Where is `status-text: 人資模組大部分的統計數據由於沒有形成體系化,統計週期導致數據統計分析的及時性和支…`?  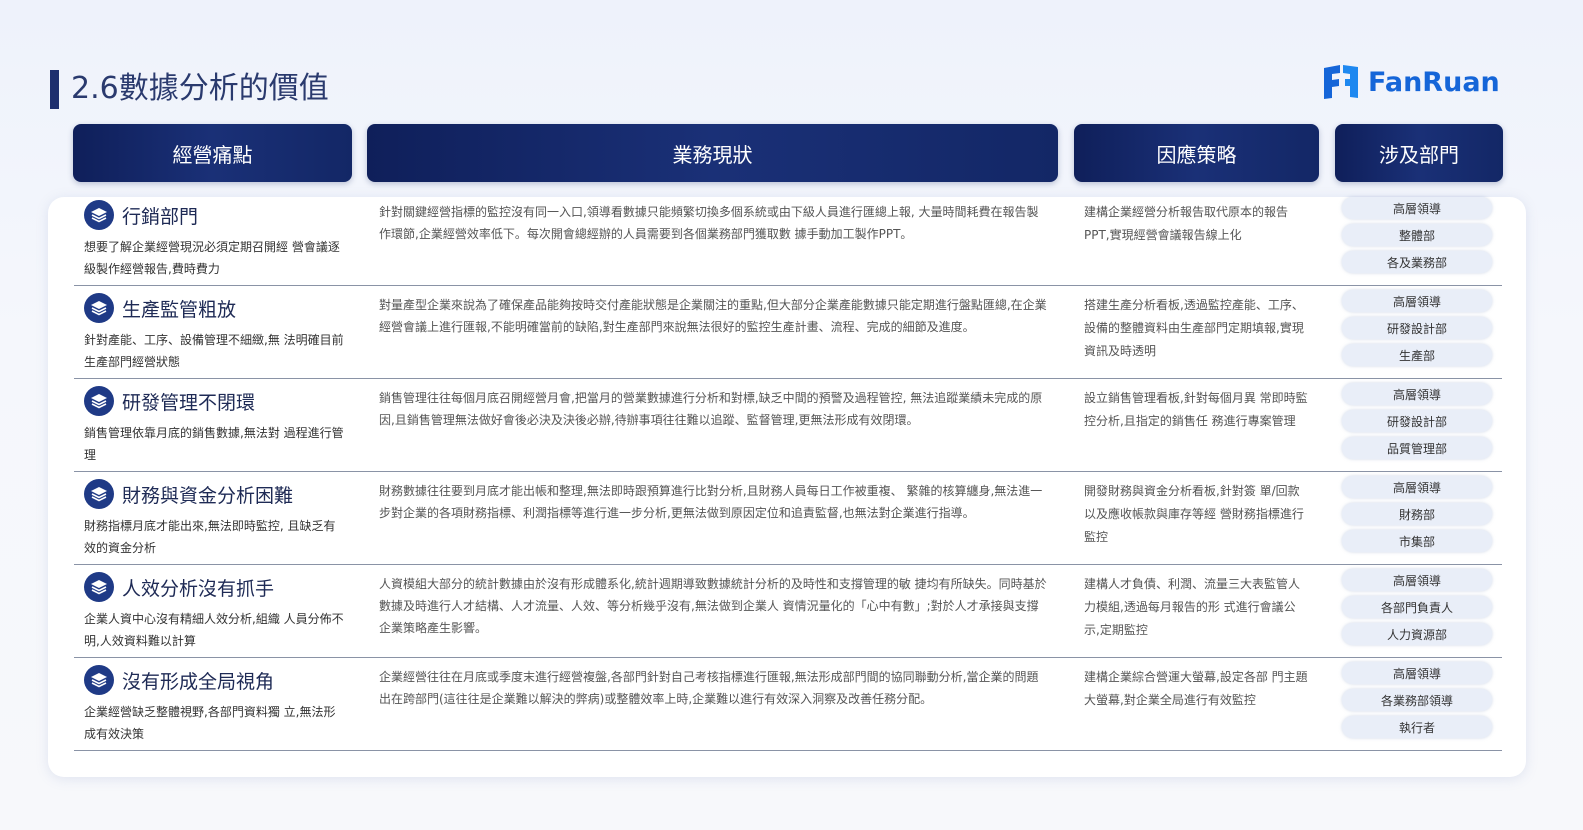
status-text: 人資模組大部分的統計數據由於沒有形成體系化,統計週期導致數據統計分析的及時性和支… is located at coordinates (713, 606).